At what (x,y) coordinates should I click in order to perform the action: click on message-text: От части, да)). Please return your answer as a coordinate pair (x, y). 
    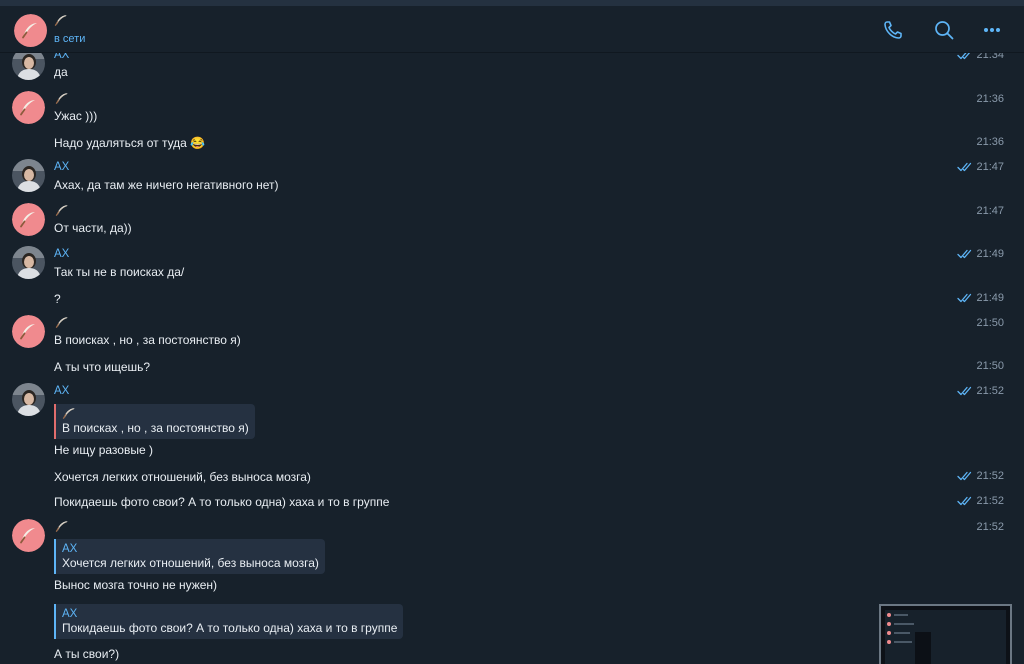
    Looking at the image, I should click on (93, 228).